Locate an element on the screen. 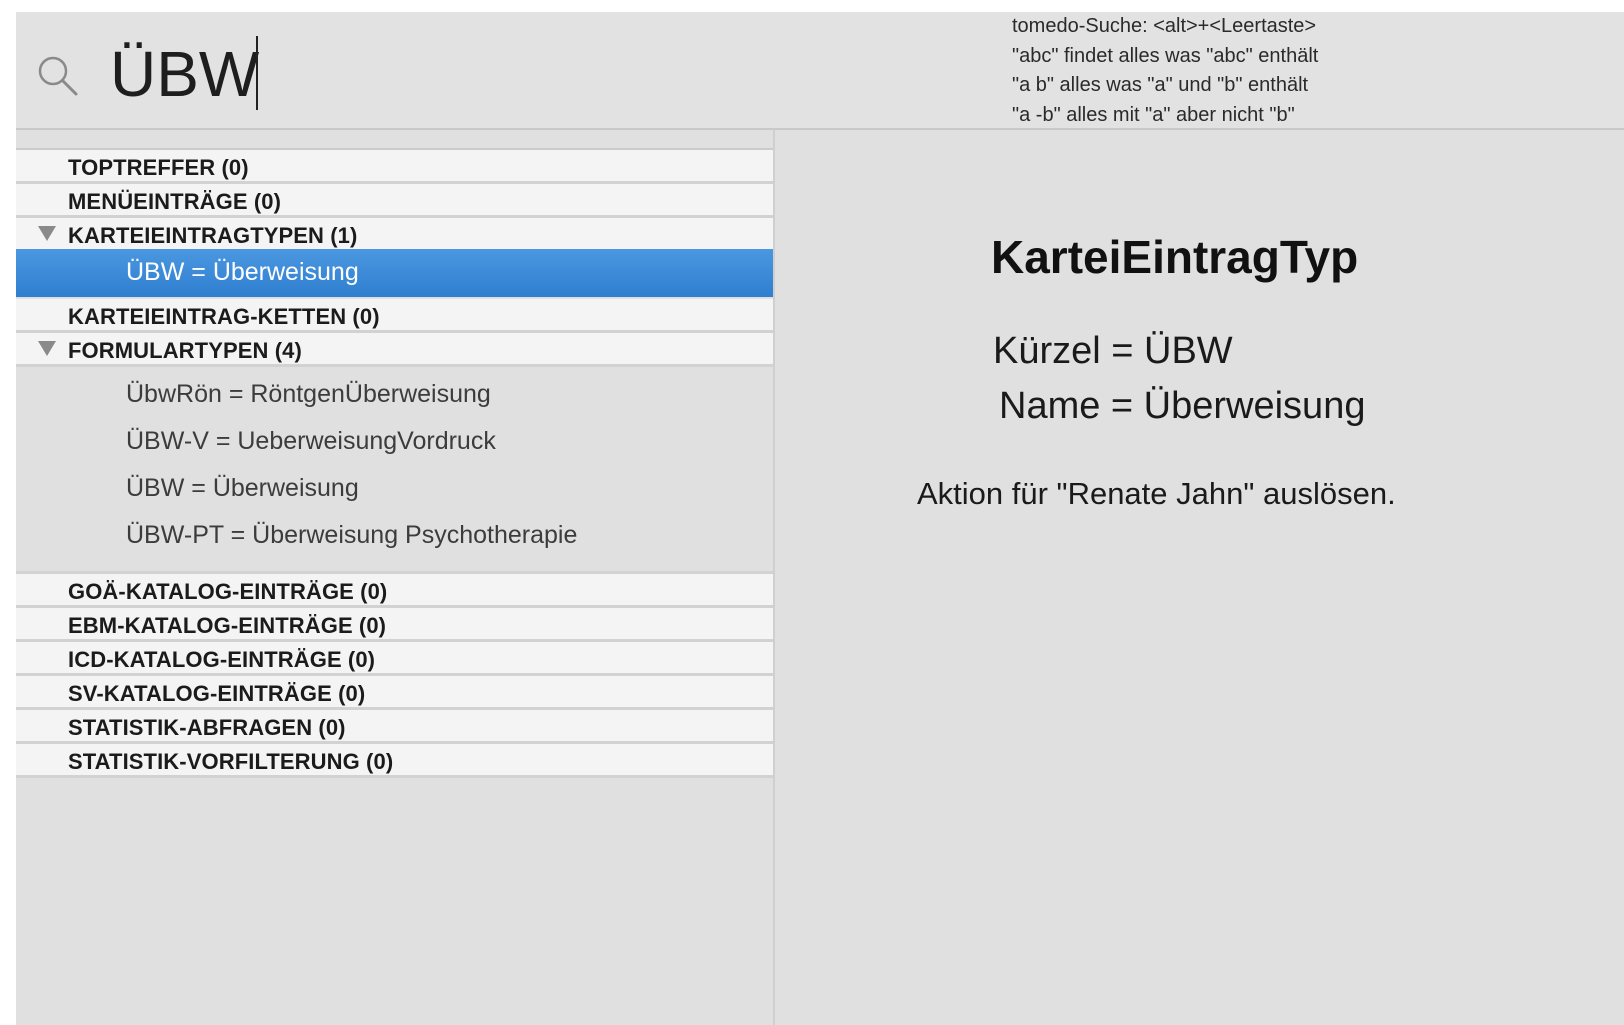 Image resolution: width=1624 pixels, height=1025 pixels. result-item-label: ÜbwRön = RöntgenÜberweisung is located at coordinates (308, 394).